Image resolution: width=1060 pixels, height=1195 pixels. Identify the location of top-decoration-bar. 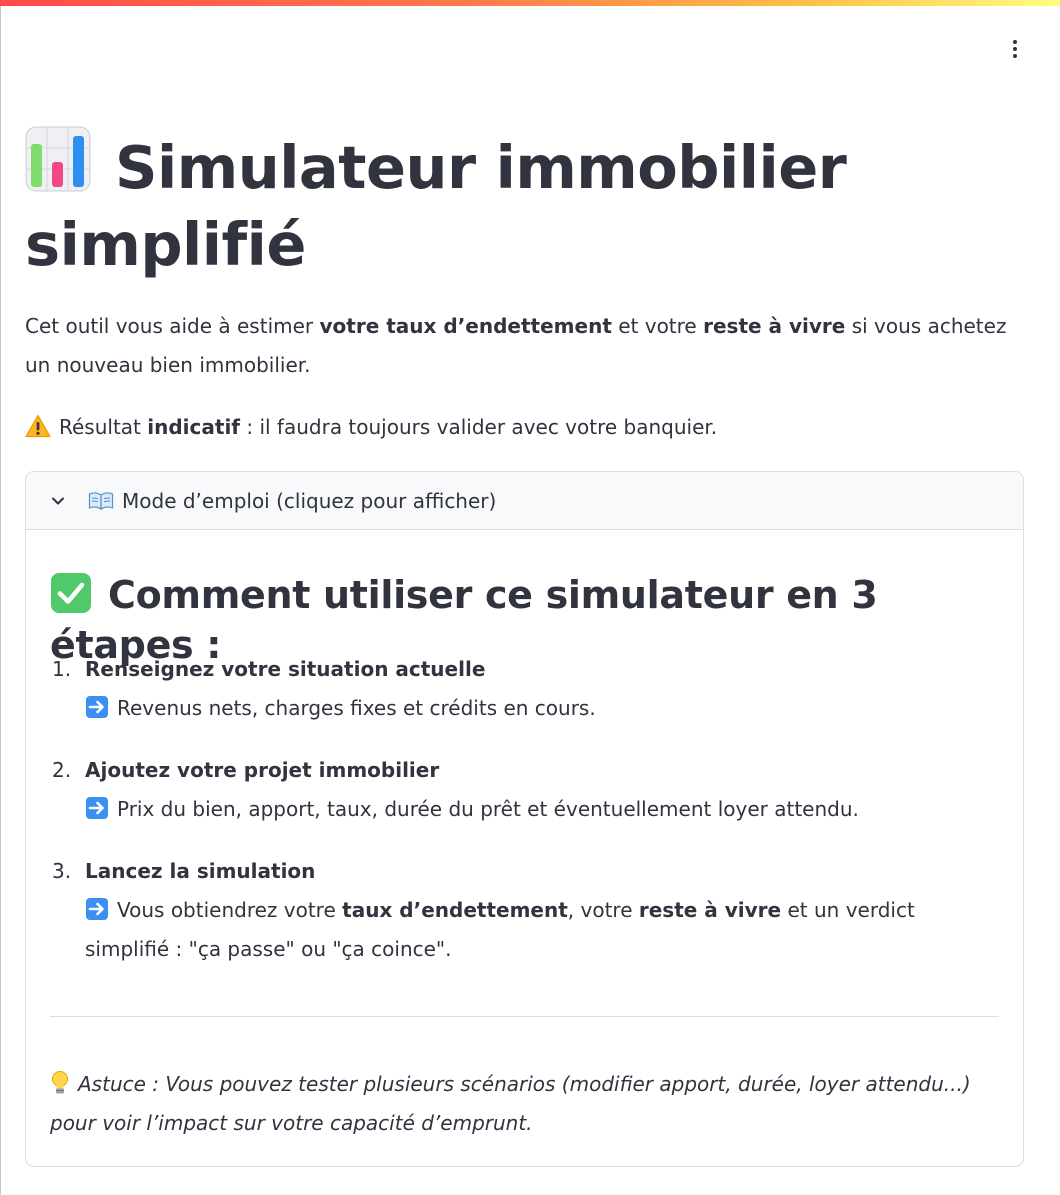
(530, 3).